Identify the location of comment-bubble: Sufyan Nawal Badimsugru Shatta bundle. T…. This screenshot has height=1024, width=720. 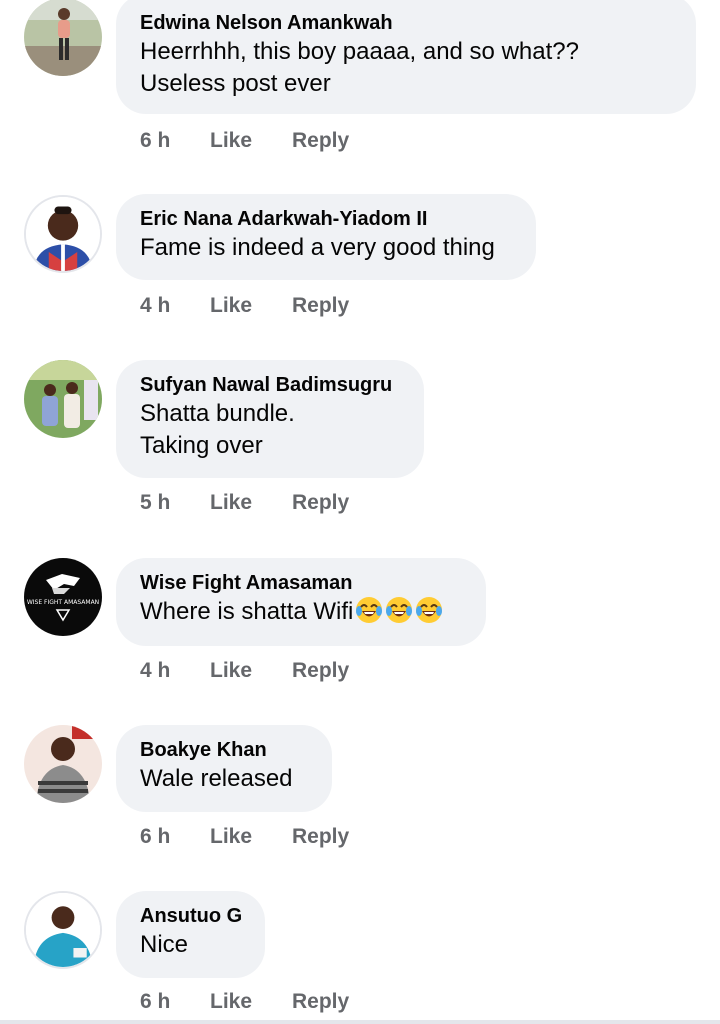
(270, 419).